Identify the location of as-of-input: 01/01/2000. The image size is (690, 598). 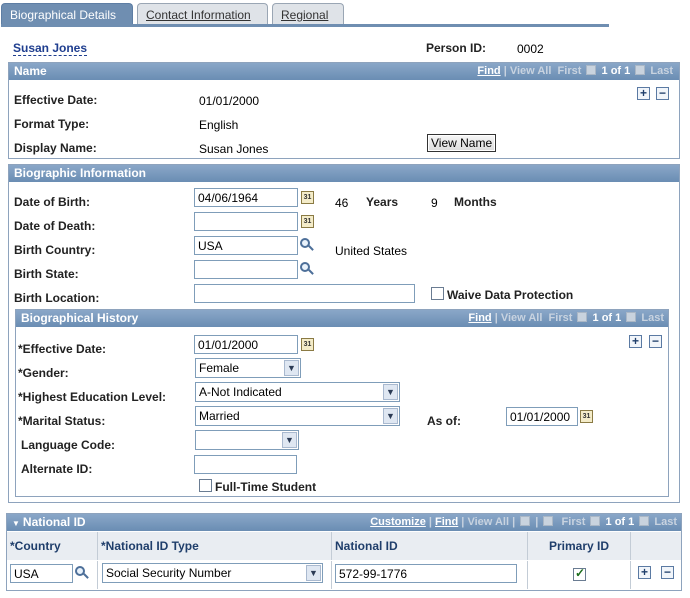
(542, 416).